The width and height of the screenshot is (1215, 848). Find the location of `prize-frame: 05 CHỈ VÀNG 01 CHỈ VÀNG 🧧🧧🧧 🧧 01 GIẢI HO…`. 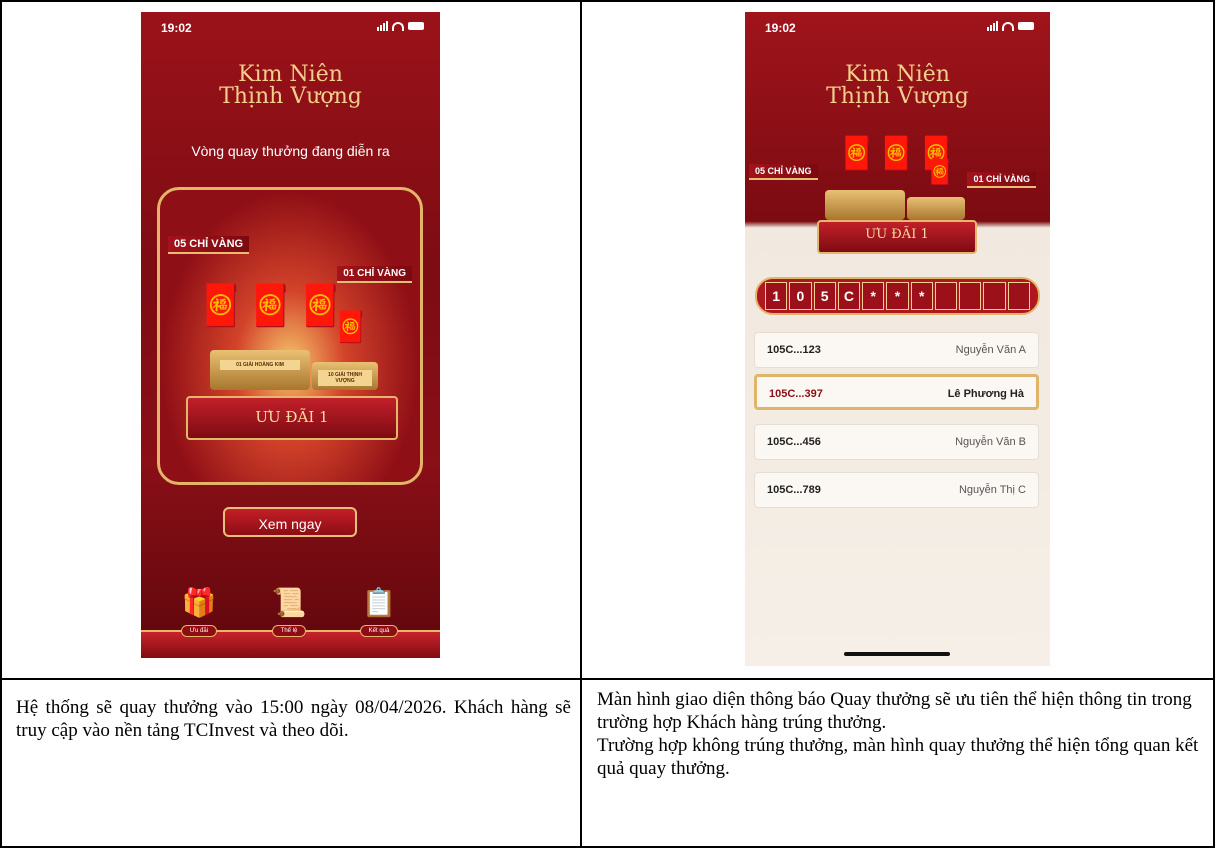

prize-frame: 05 CHỈ VÀNG 01 CHỈ VÀNG 🧧🧧🧧 🧧 01 GIẢI HO… is located at coordinates (290, 336).